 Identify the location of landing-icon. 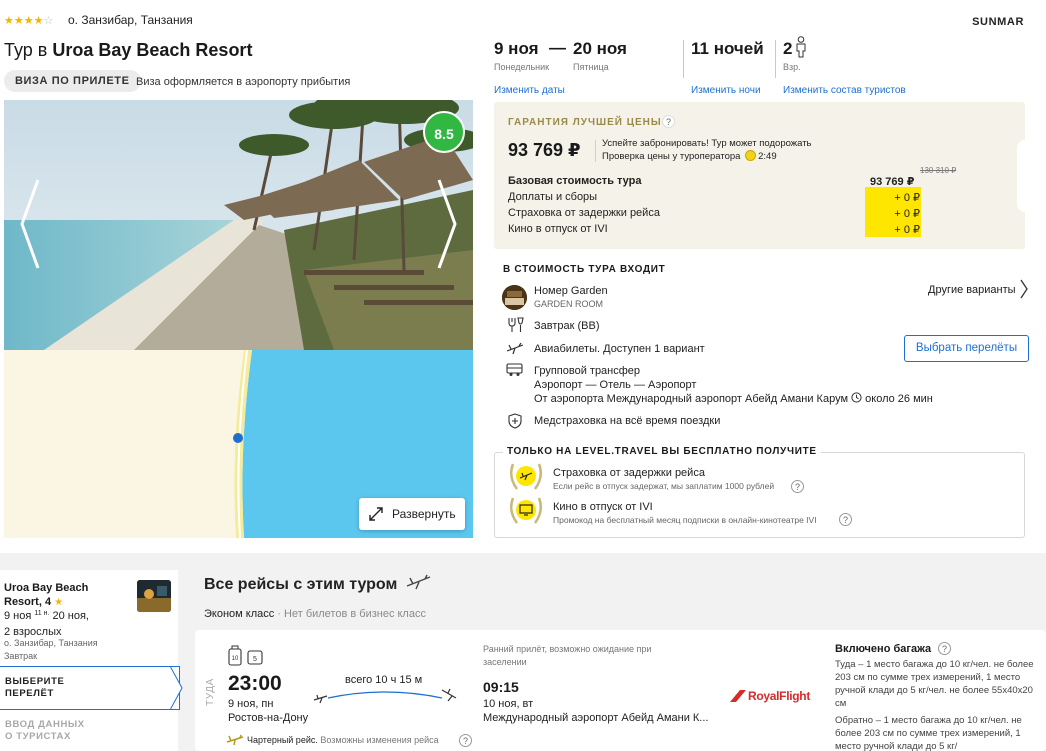
(449, 695).